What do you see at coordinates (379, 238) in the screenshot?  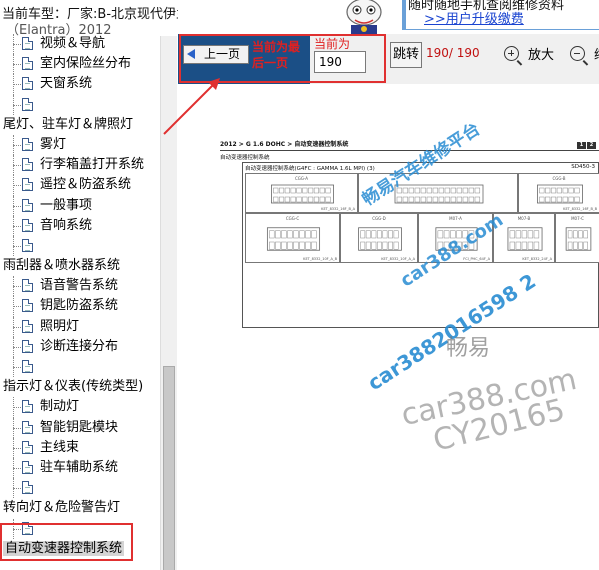 I see `connector-cell: CGG-D KET_8332_10F_A_A` at bounding box center [379, 238].